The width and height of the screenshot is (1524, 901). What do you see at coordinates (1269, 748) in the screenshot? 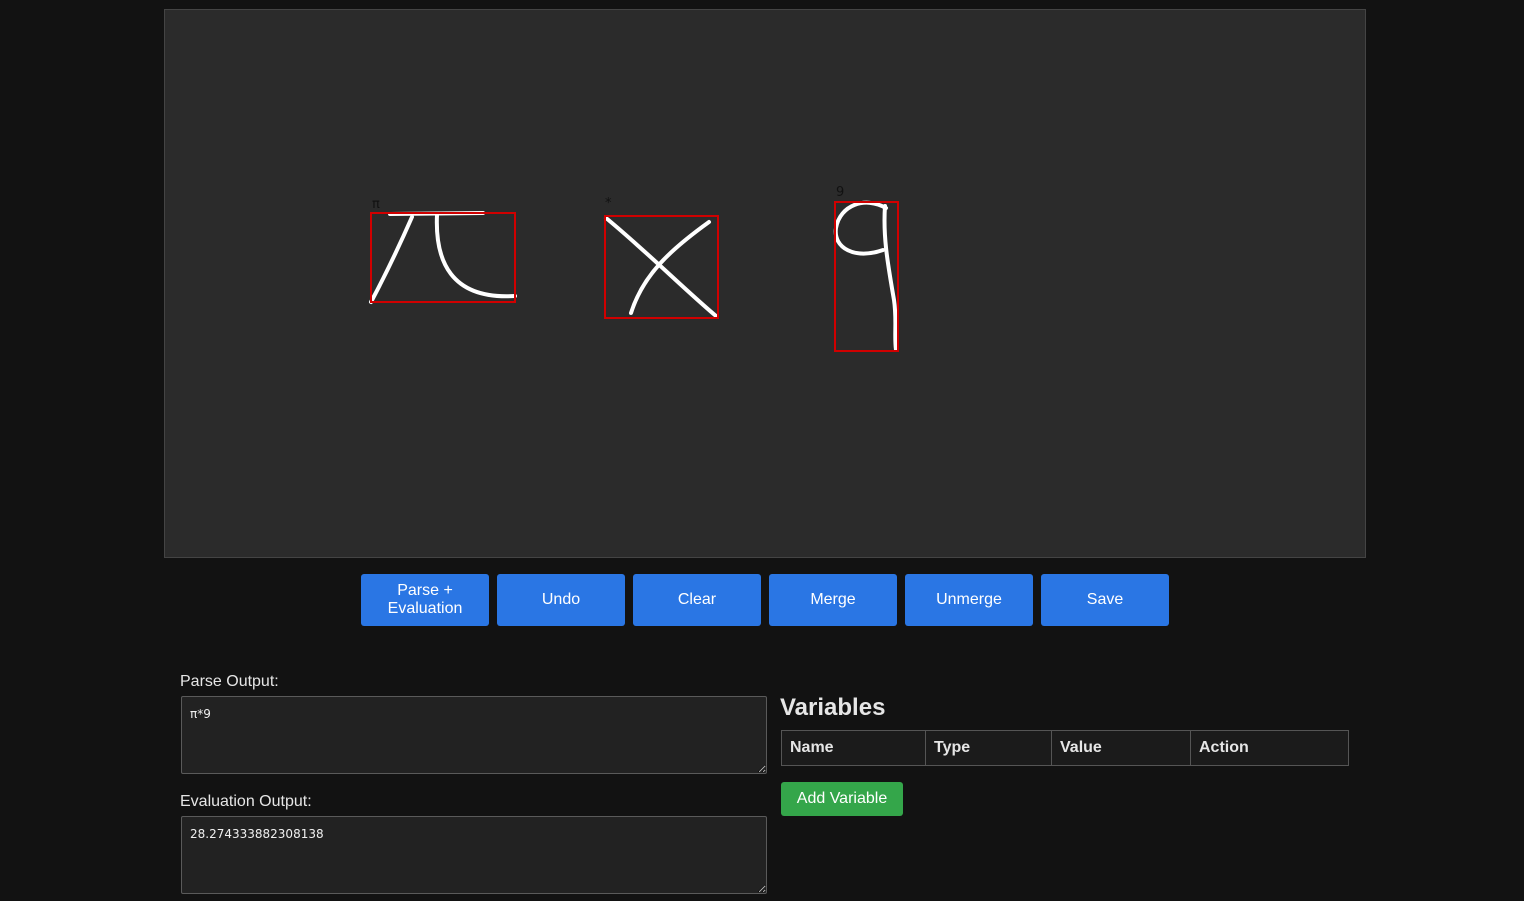
I see `column-header-action: Action` at bounding box center [1269, 748].